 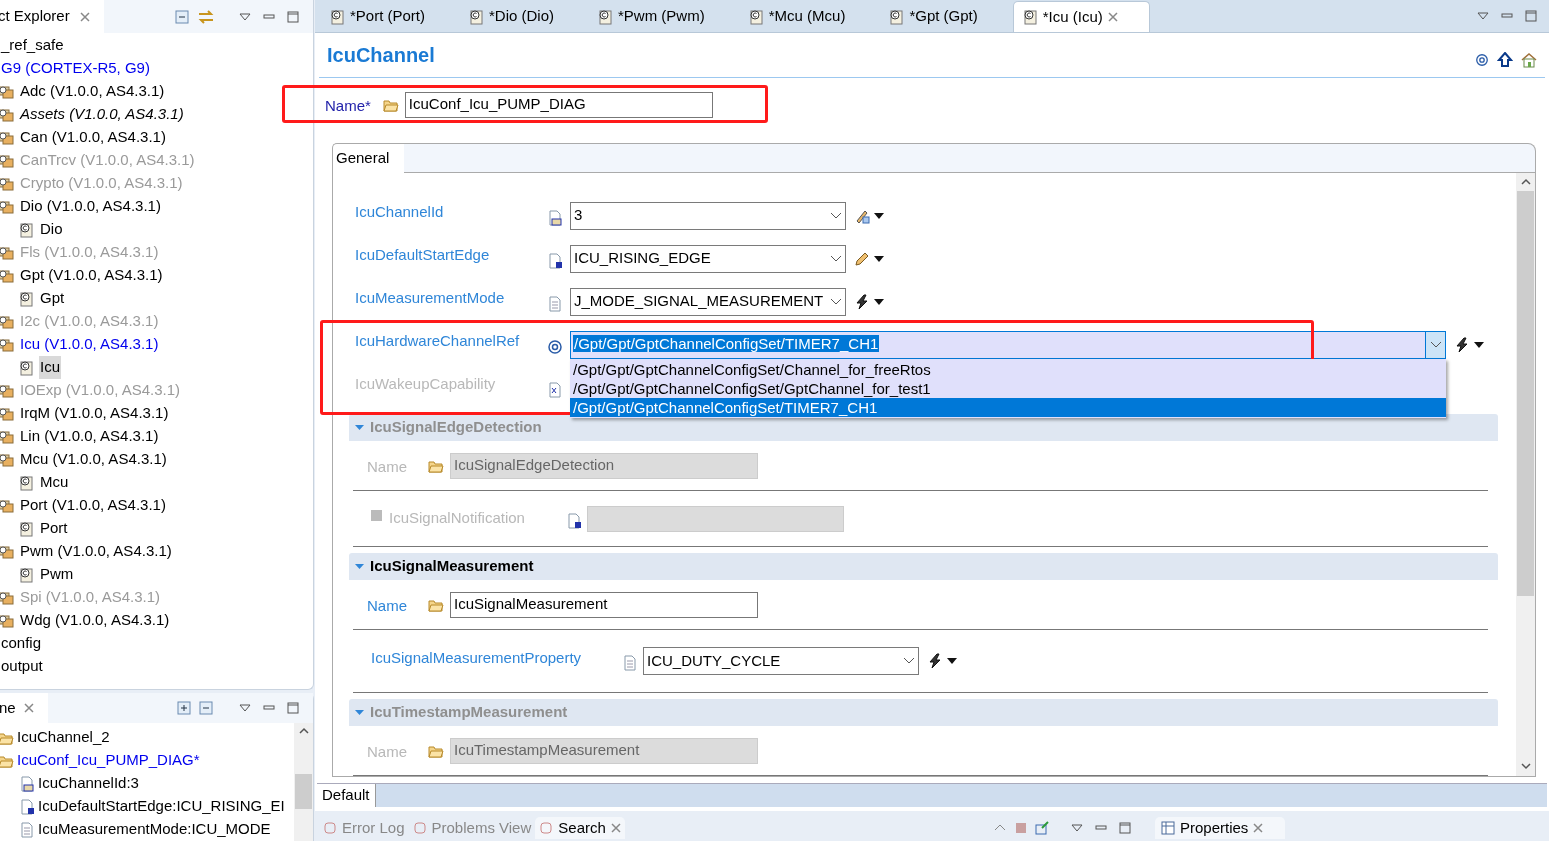 What do you see at coordinates (161, 806) in the screenshot?
I see `outline-item: IcuDefaultStartEdge:ICU_RISING_EI` at bounding box center [161, 806].